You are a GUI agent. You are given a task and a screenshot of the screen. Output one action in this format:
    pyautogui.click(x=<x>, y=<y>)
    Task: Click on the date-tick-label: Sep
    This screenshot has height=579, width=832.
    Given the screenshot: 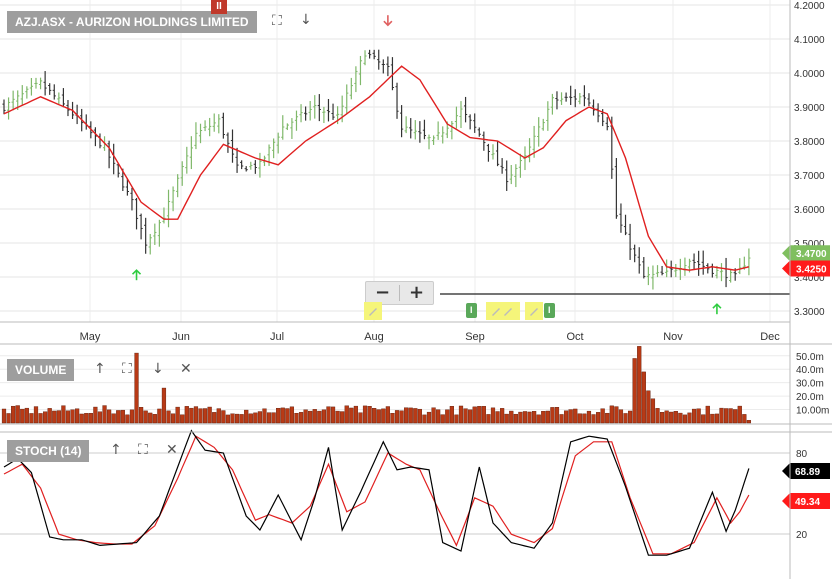 What is the action you would take?
    pyautogui.click(x=475, y=337)
    